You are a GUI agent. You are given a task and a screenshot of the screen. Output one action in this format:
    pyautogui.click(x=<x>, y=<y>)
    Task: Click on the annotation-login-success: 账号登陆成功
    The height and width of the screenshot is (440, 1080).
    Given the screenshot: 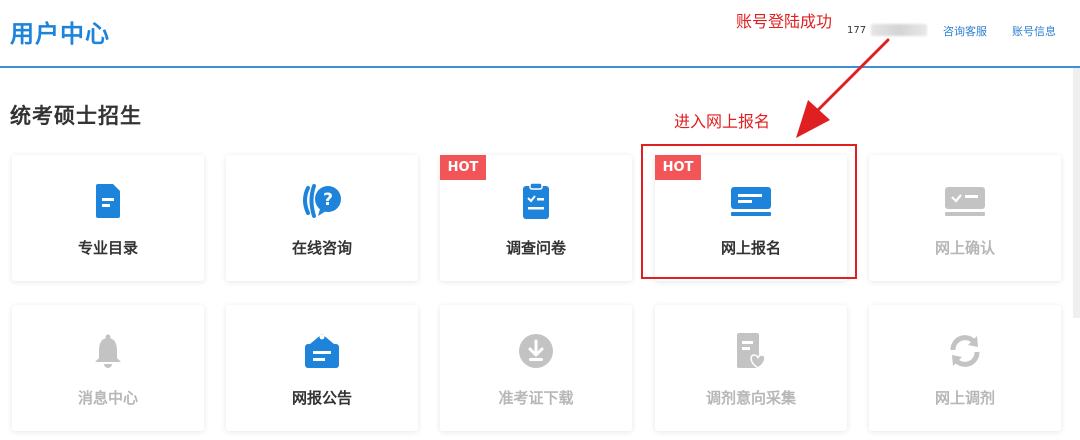 What is the action you would take?
    pyautogui.click(x=784, y=21)
    